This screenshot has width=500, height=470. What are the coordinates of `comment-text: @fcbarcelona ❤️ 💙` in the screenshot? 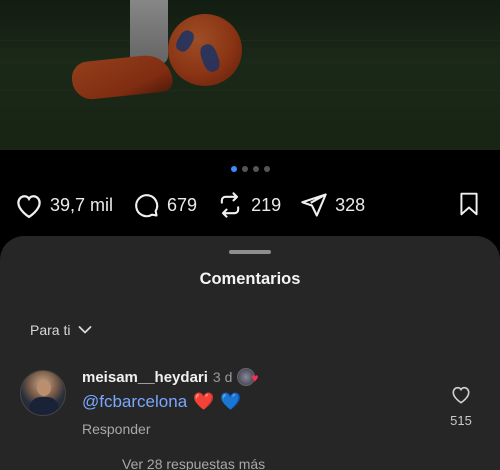 It's located at (162, 402).